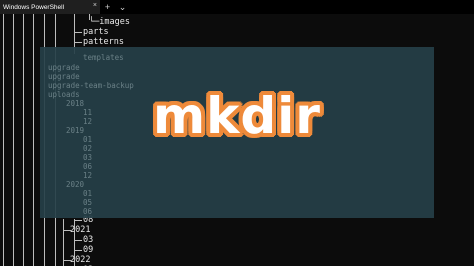  Describe the element at coordinates (103, 42) in the screenshot. I see `tree-entry: patterns` at that location.